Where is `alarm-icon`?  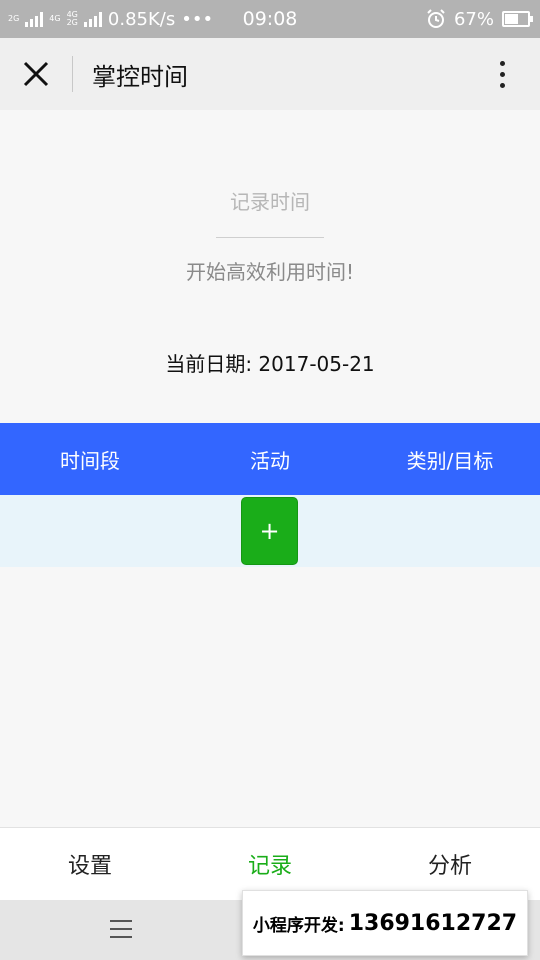
alarm-icon is located at coordinates (436, 18).